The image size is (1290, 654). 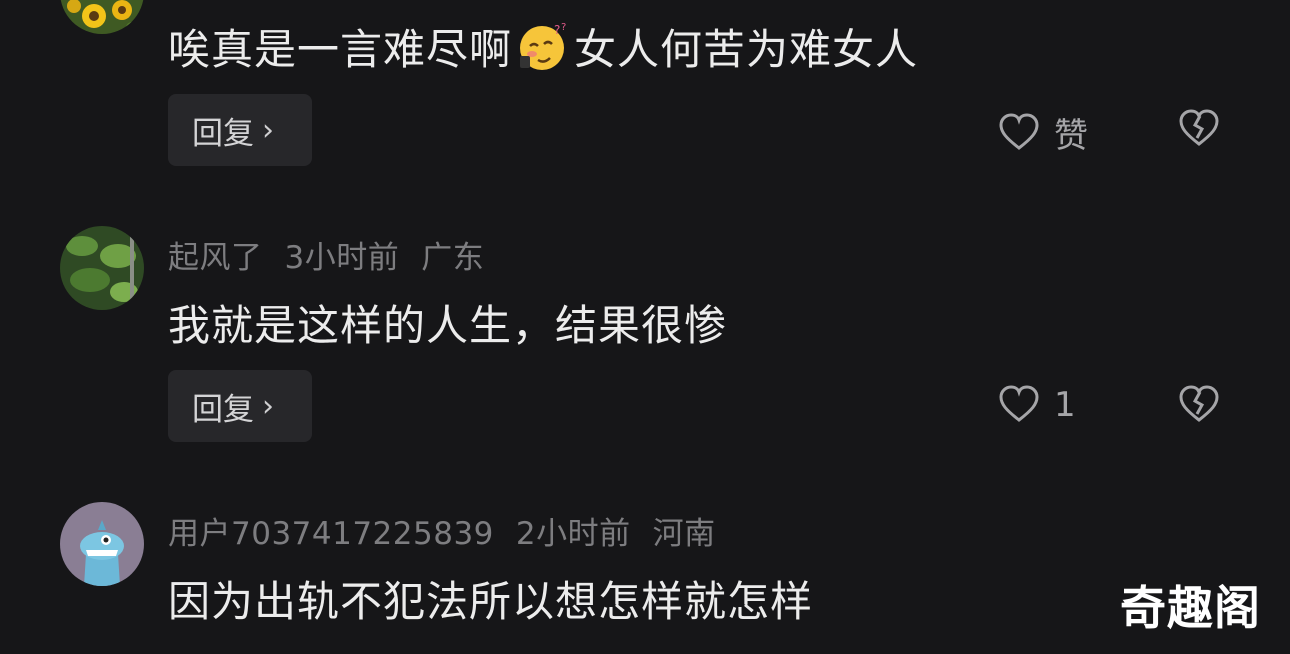 I want to click on comment-meta: 起风了 3小时前 广东, so click(x=337, y=254).